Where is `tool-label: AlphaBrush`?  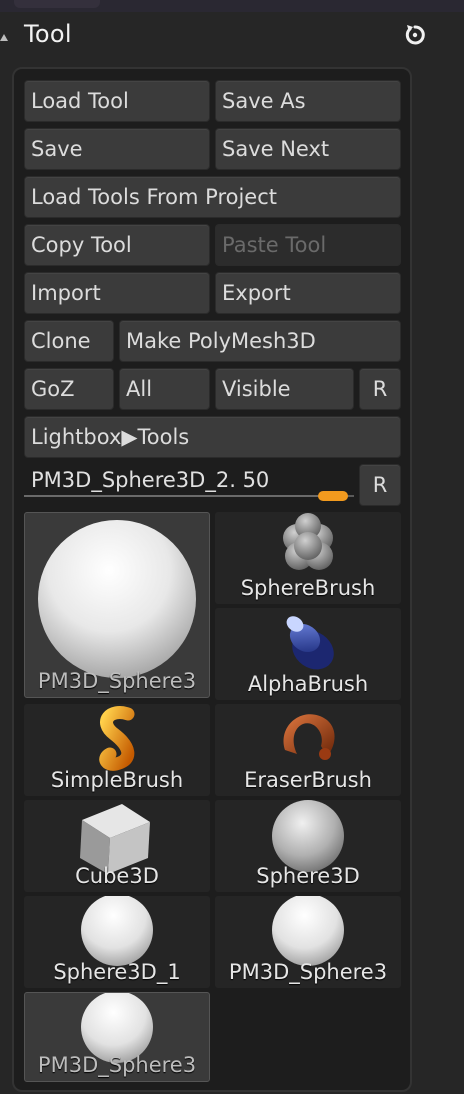 tool-label: AlphaBrush is located at coordinates (308, 684).